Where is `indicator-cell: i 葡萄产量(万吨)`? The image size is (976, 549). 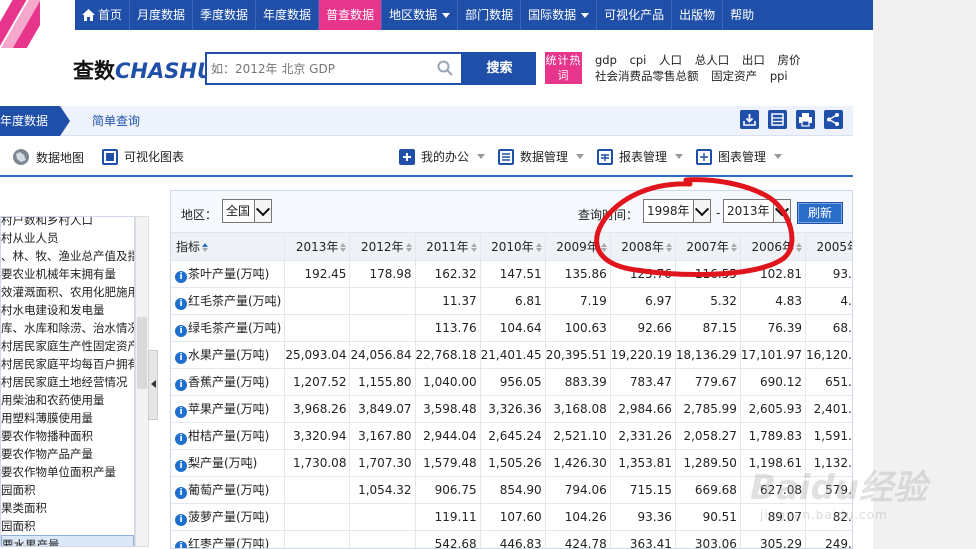
indicator-cell: i 葡萄产量(万吨) is located at coordinates (228, 490).